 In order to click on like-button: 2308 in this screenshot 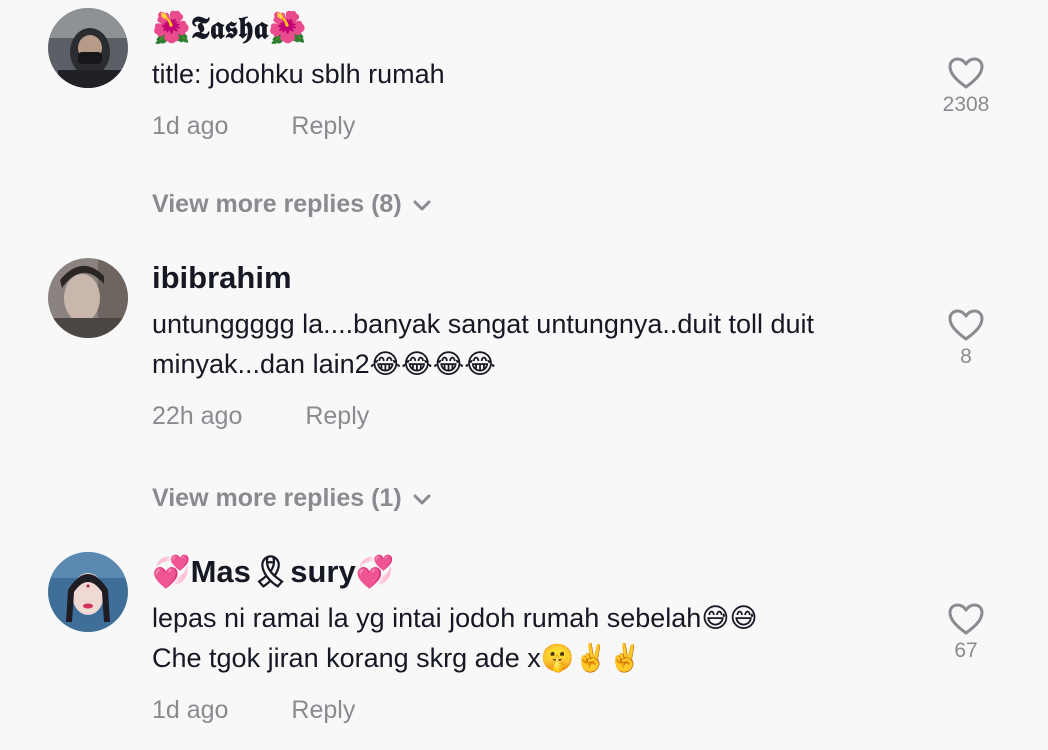, I will do `click(966, 87)`.